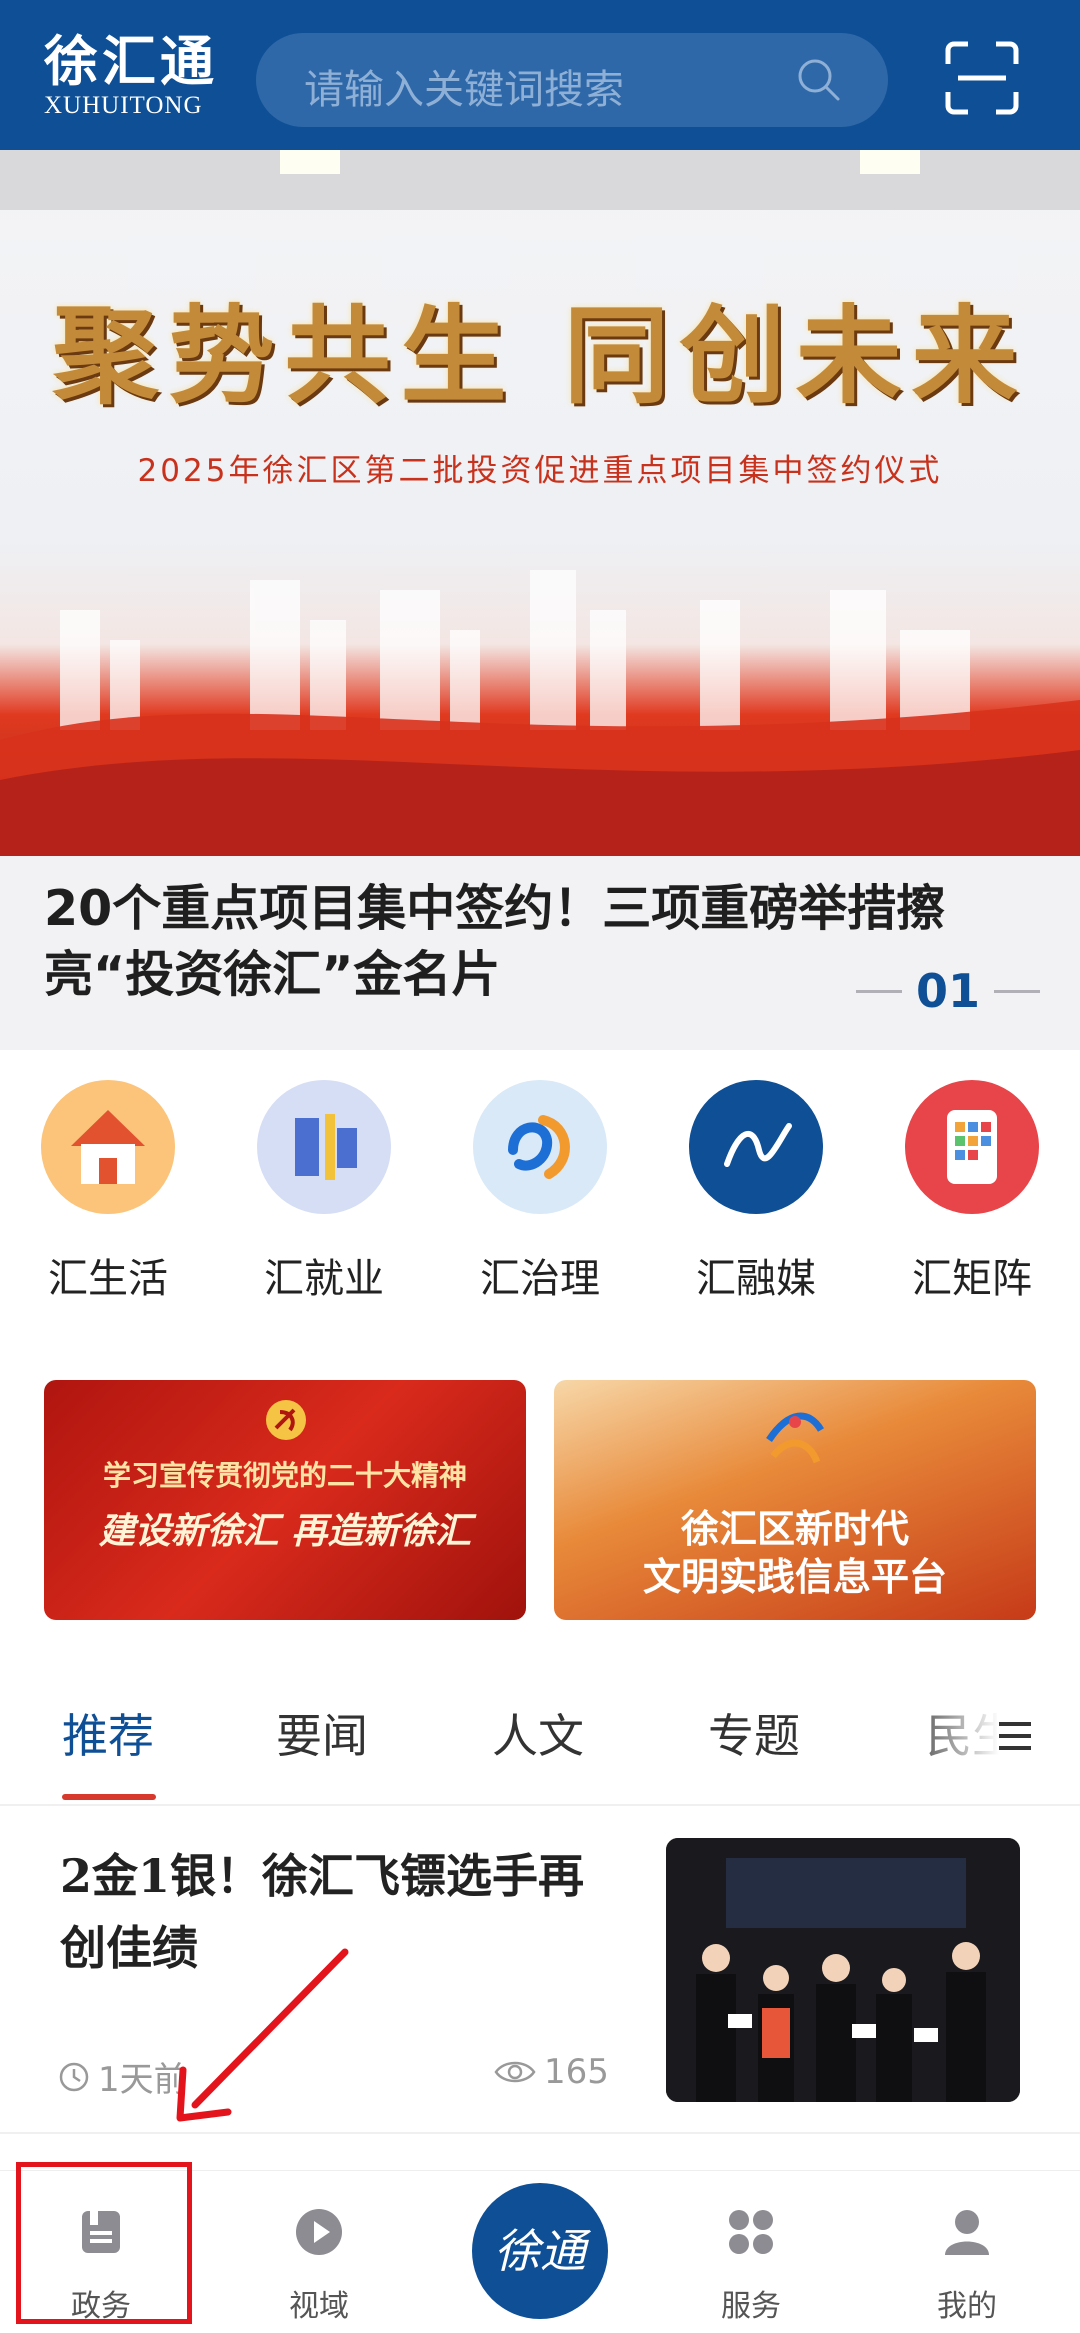 Image resolution: width=1080 pixels, height=2333 pixels. Describe the element at coordinates (322, 1733) in the screenshot. I see `tab-headlines: 要闻` at that location.